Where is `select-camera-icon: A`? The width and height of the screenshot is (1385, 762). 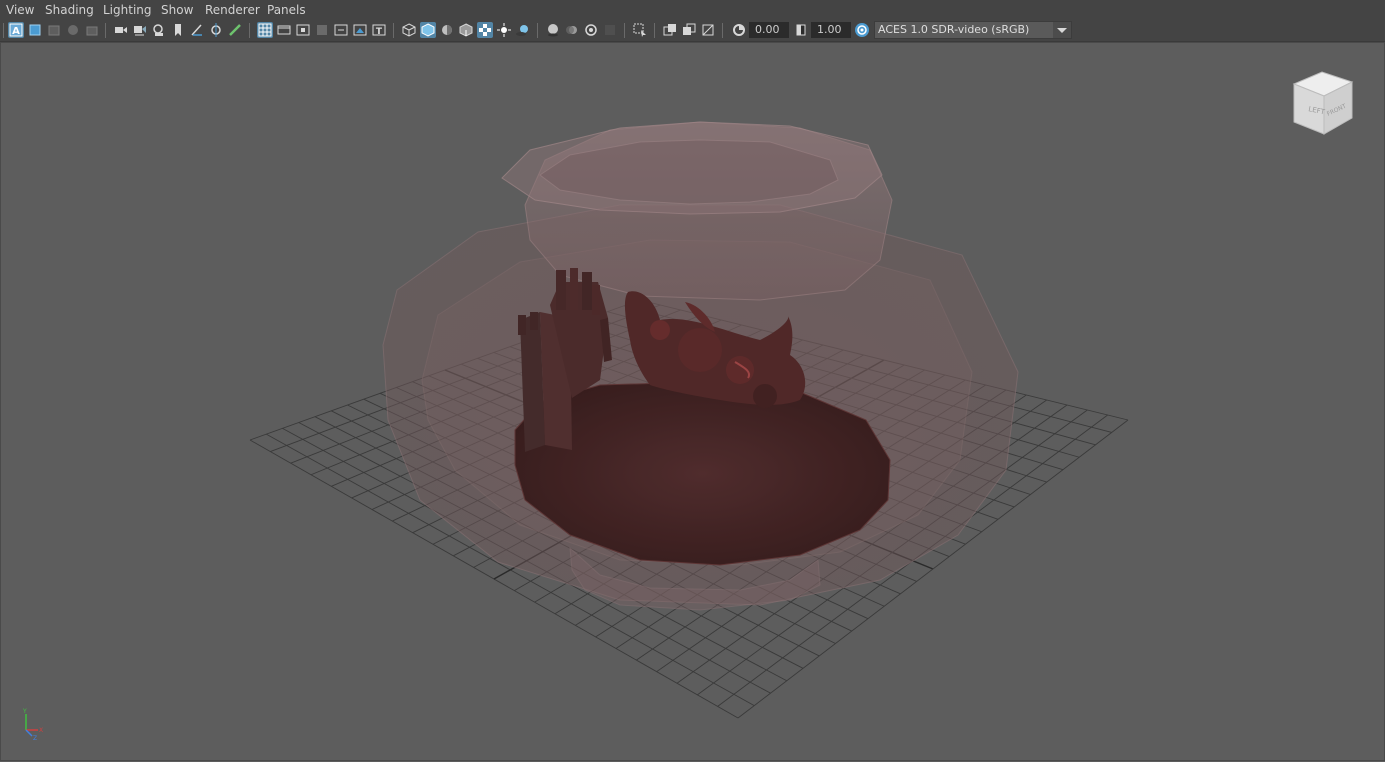
select-camera-icon: A is located at coordinates (16, 30).